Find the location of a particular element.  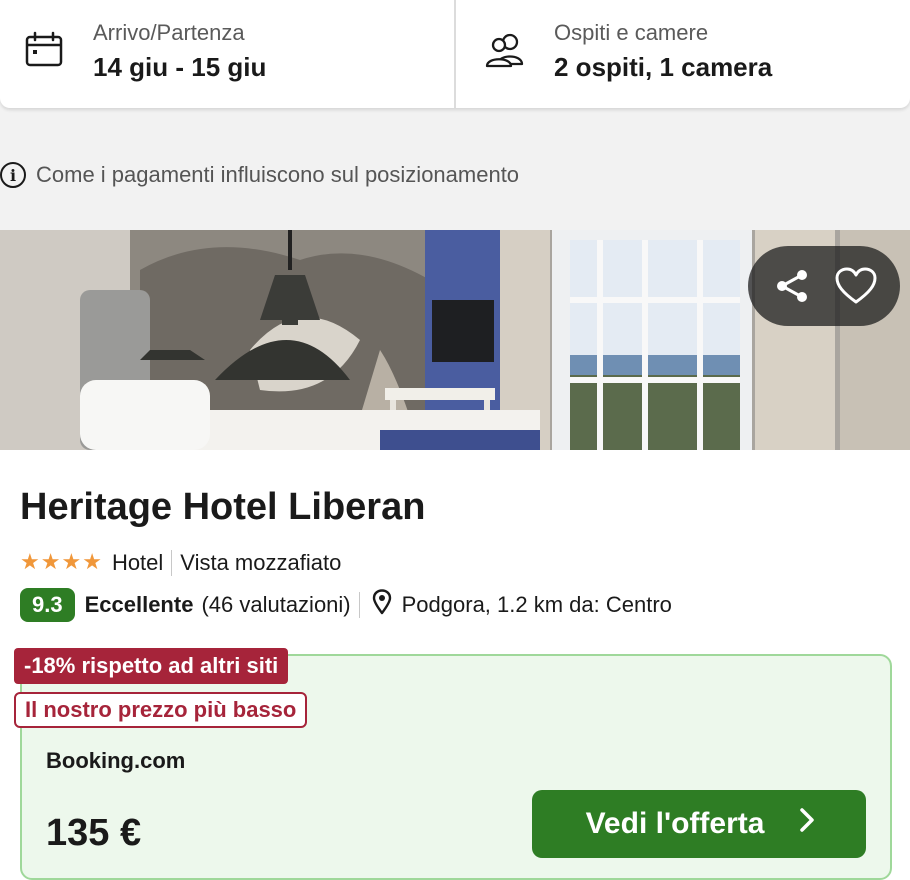

hotel-name: Heritage Hotel Liberan is located at coordinates (222, 507).